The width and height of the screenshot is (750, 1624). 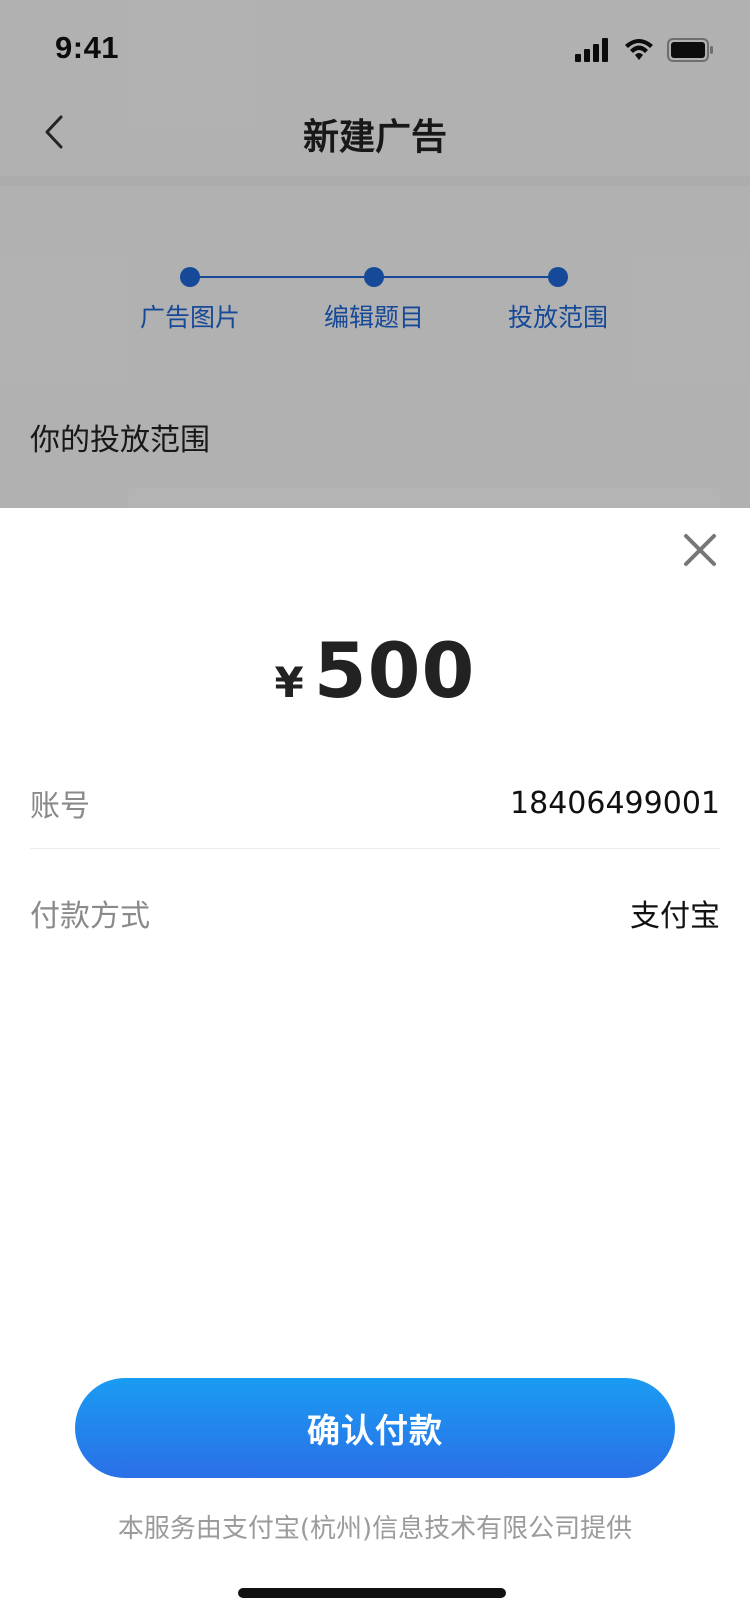 I want to click on account-row: 账号 18406499001, so click(x=375, y=803).